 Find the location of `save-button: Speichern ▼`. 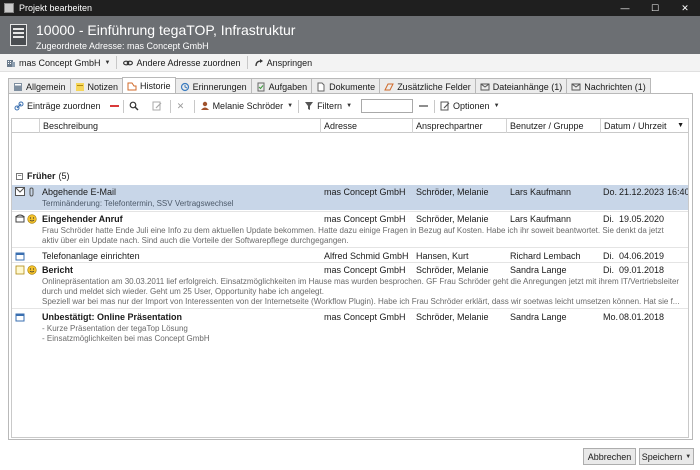

save-button: Speichern ▼ is located at coordinates (666, 456).